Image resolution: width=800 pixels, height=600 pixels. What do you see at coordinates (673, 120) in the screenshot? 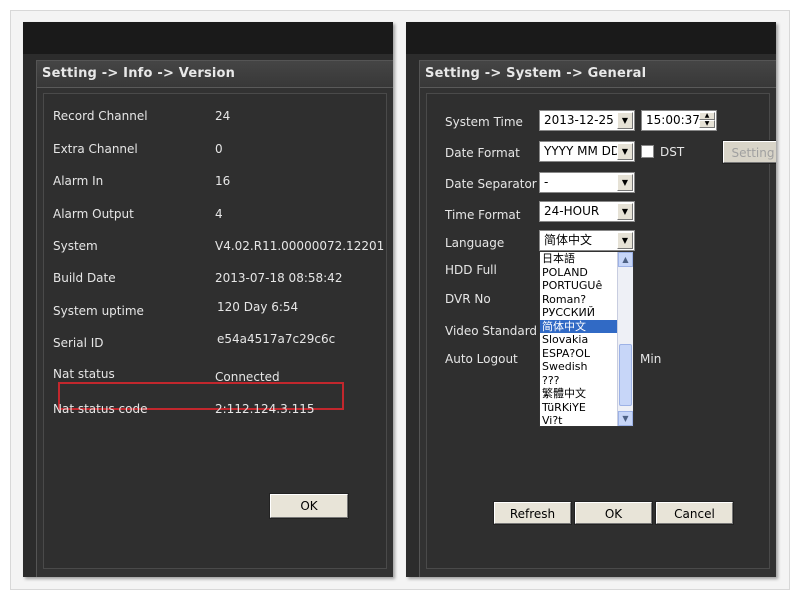
I see `system-time-value: 15:00:37` at bounding box center [673, 120].